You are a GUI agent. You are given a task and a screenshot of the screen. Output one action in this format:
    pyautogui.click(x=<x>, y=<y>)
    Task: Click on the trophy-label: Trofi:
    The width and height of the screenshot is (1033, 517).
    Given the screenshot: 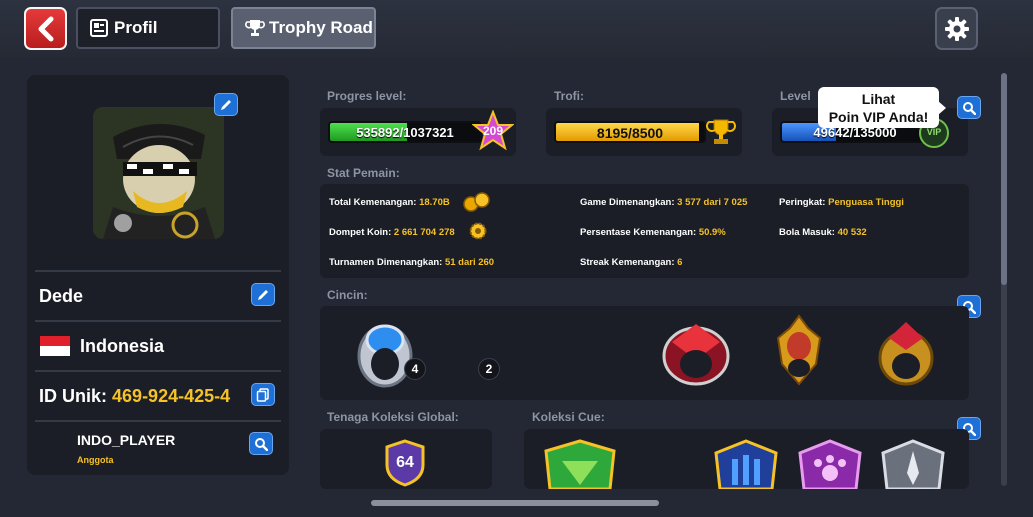 What is the action you would take?
    pyautogui.click(x=569, y=96)
    